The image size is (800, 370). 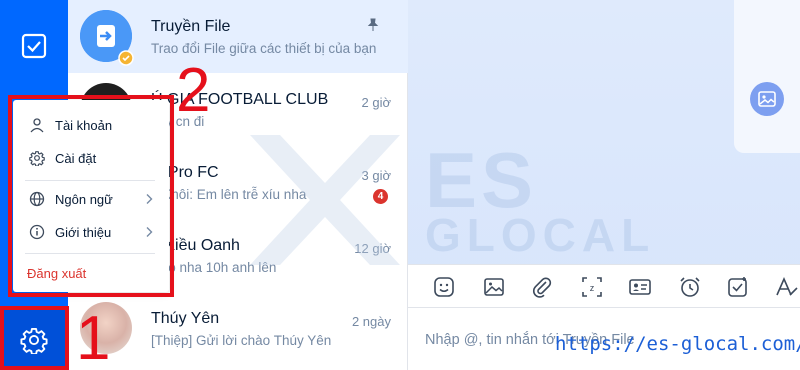 I want to click on composer-toolbar: z, so click(x=604, y=286).